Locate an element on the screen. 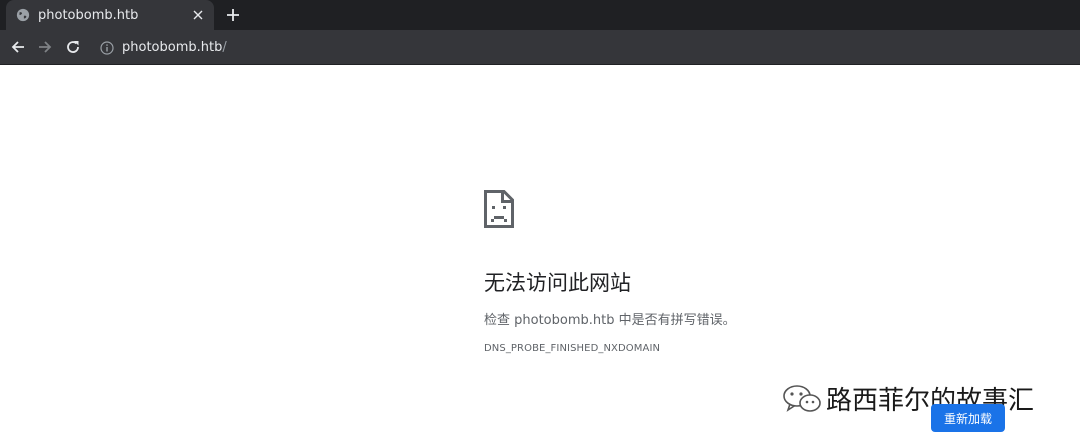  reload-button: 重新加载 is located at coordinates (968, 418).